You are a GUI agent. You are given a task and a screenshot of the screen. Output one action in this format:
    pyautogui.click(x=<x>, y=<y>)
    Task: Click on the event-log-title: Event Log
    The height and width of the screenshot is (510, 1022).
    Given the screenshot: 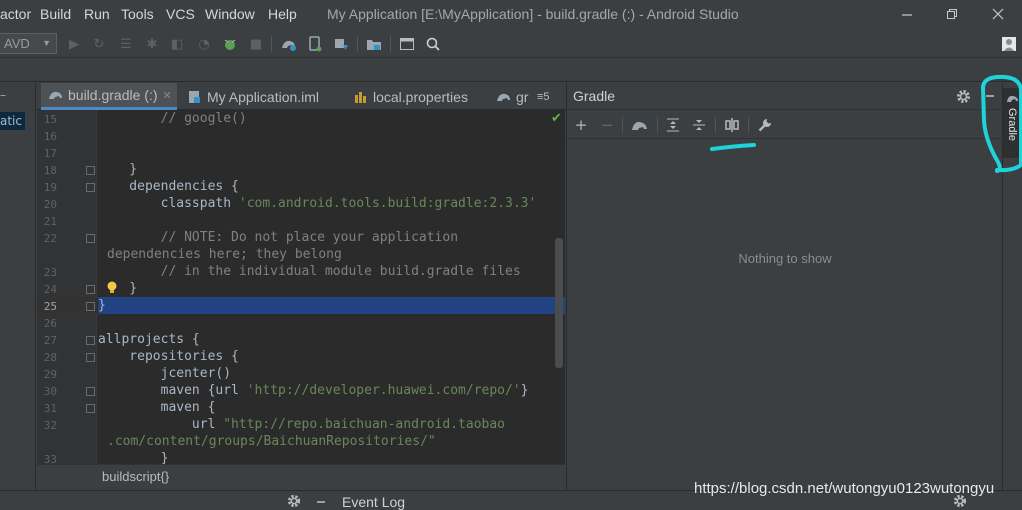 What is the action you would take?
    pyautogui.click(x=373, y=502)
    